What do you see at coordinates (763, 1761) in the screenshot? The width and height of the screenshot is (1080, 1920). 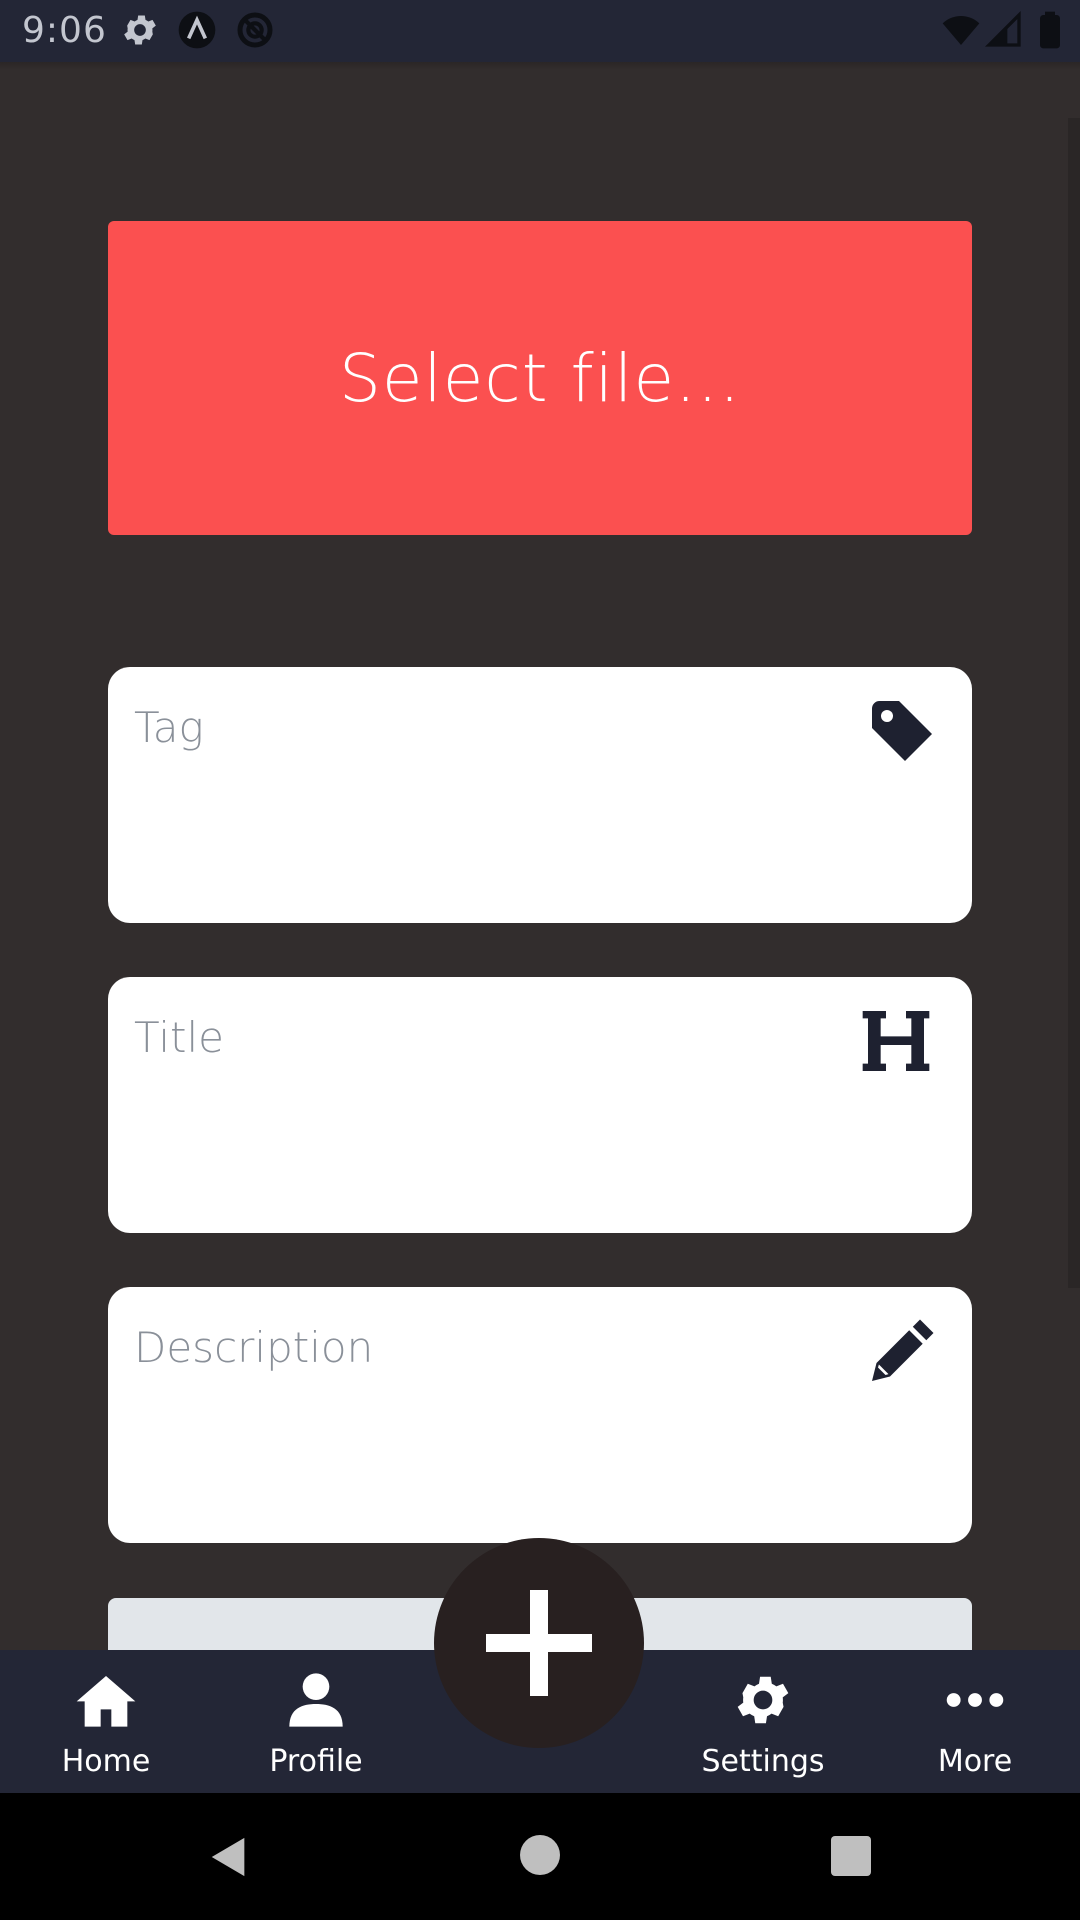 I see `nav-settings-label: Settings` at bounding box center [763, 1761].